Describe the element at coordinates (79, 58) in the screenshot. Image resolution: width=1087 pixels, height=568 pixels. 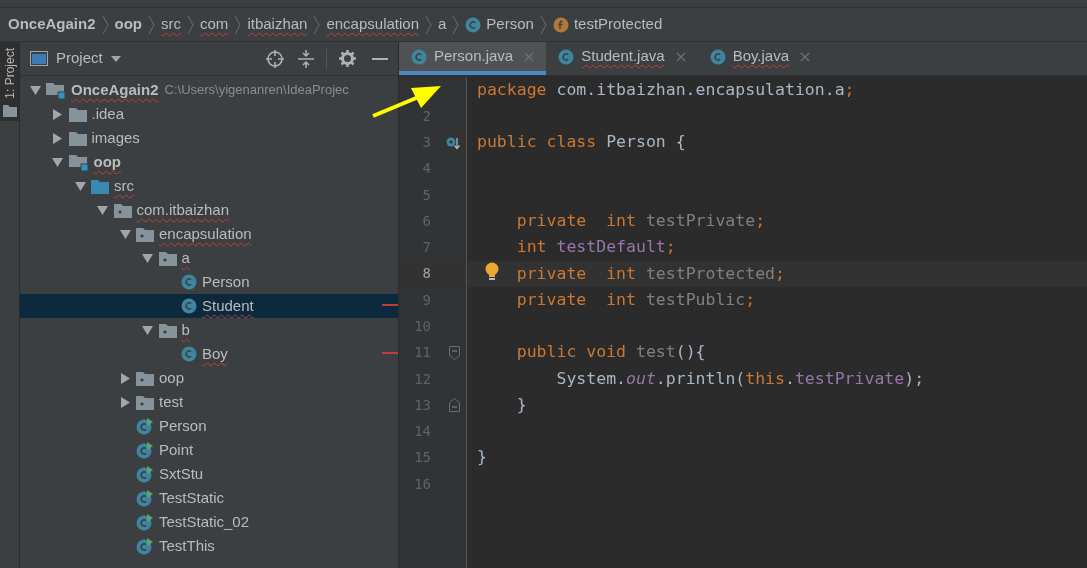
I see `panel-title: Project` at that location.